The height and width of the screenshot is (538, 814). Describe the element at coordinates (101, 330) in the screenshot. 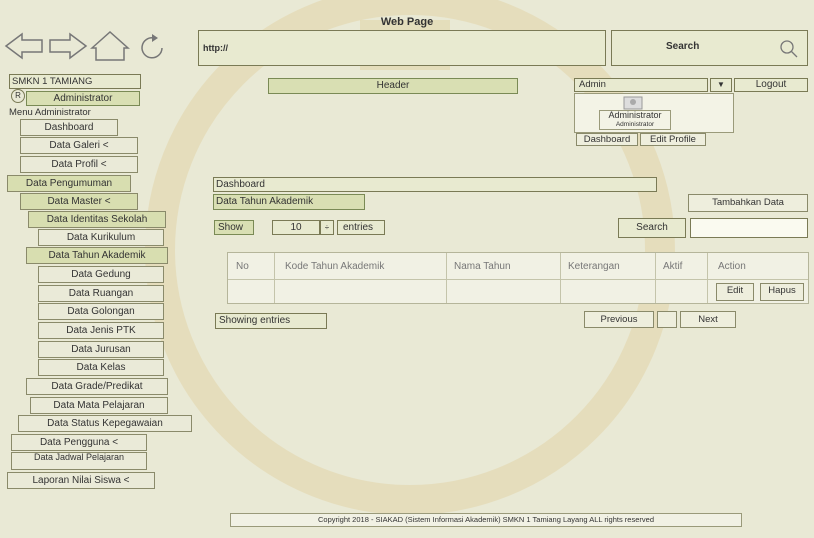

I see `sidebar-item: Data Jenis PTK` at that location.